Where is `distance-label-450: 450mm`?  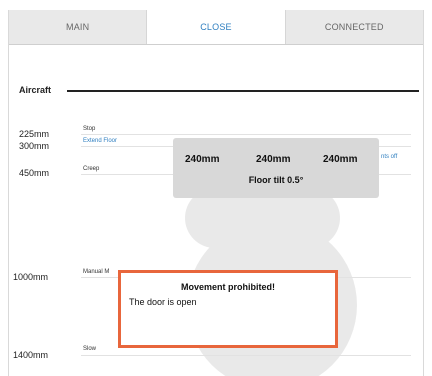 distance-label-450: 450mm is located at coordinates (34, 173).